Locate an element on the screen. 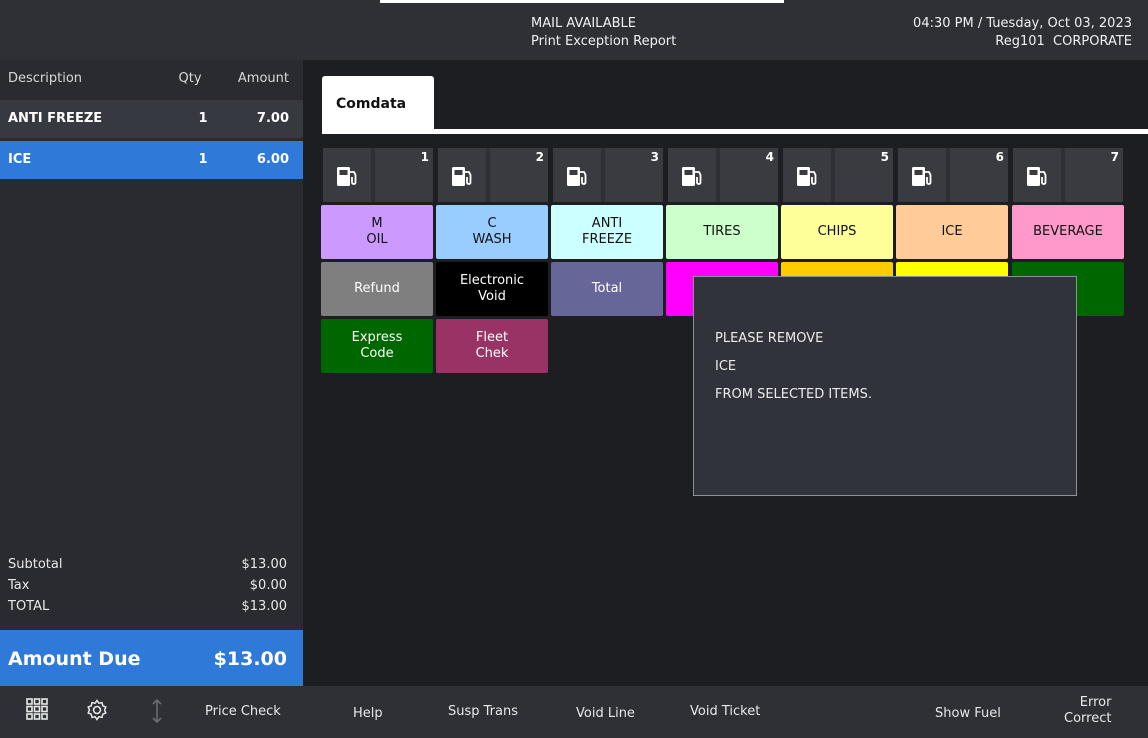 This screenshot has width=1148, height=738. void-line-button: Void Line is located at coordinates (605, 713).